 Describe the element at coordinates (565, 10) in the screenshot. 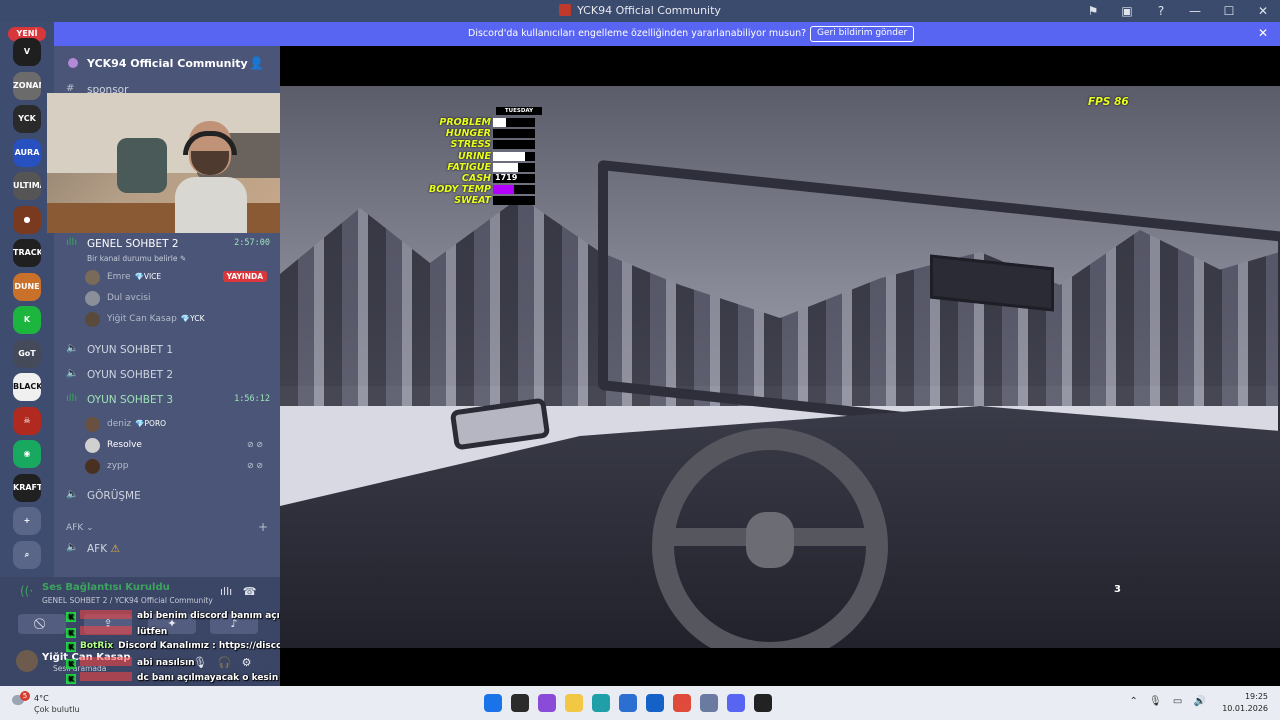

I see `app-icon` at that location.